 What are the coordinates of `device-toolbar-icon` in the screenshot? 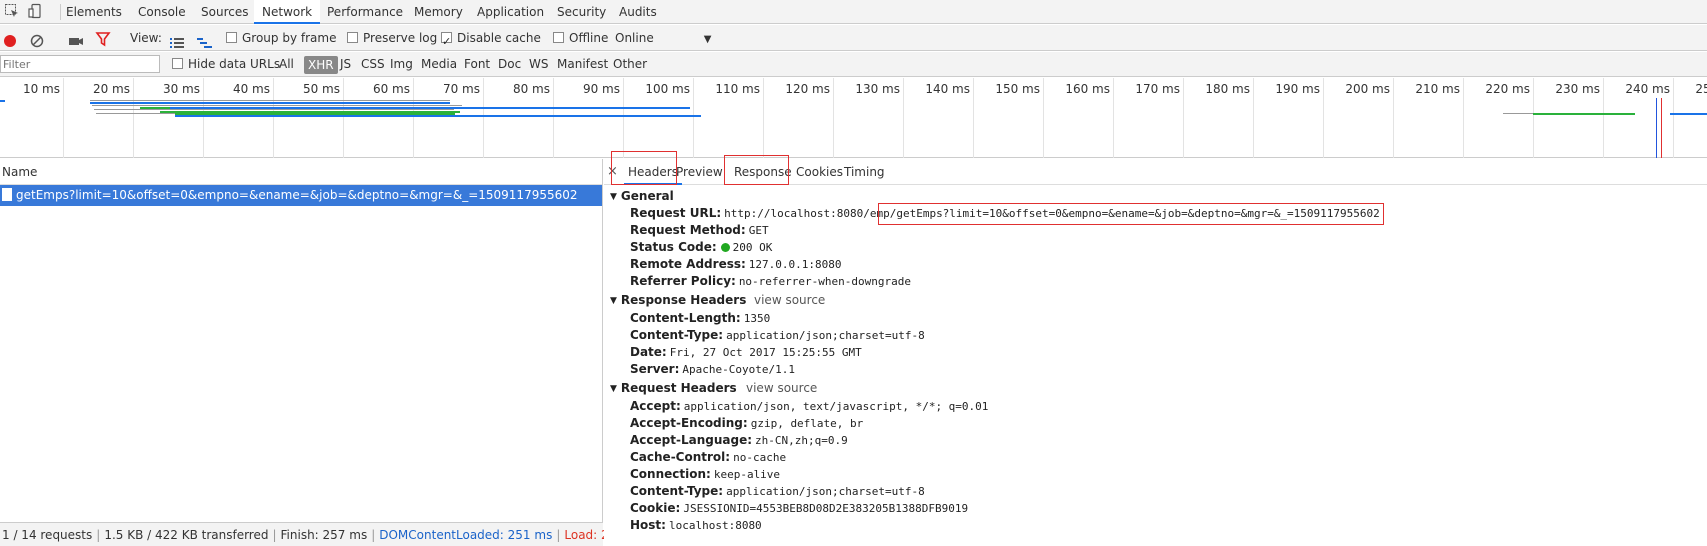 It's located at (36, 11).